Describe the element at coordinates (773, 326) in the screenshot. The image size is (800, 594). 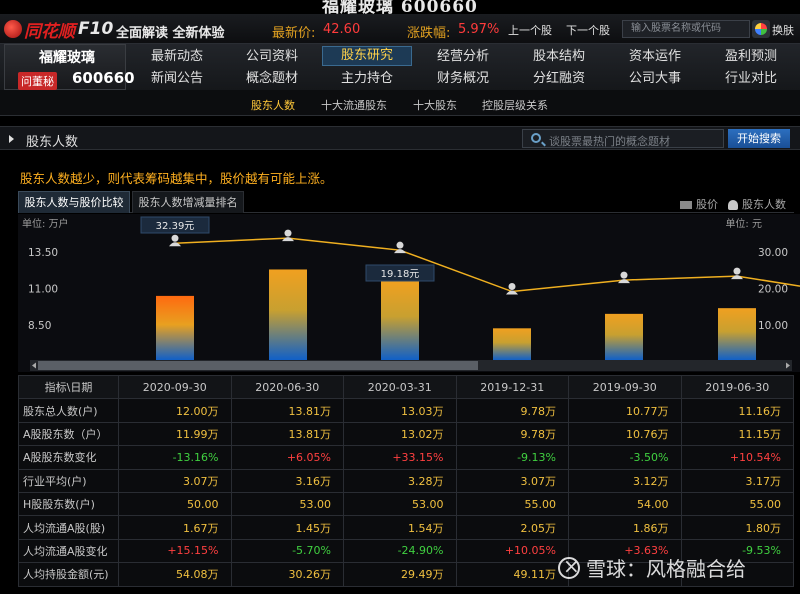
I see `y-right-tick: 10.00` at that location.